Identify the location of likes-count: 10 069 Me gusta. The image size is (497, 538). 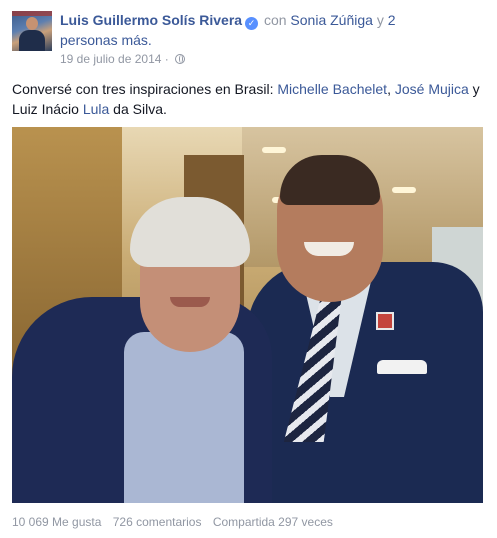
(56, 522).